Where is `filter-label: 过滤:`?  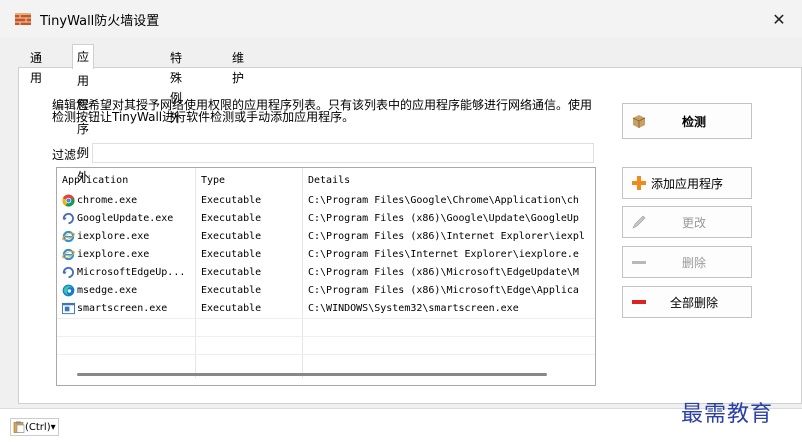
filter-label: 过滤: is located at coordinates (66, 155).